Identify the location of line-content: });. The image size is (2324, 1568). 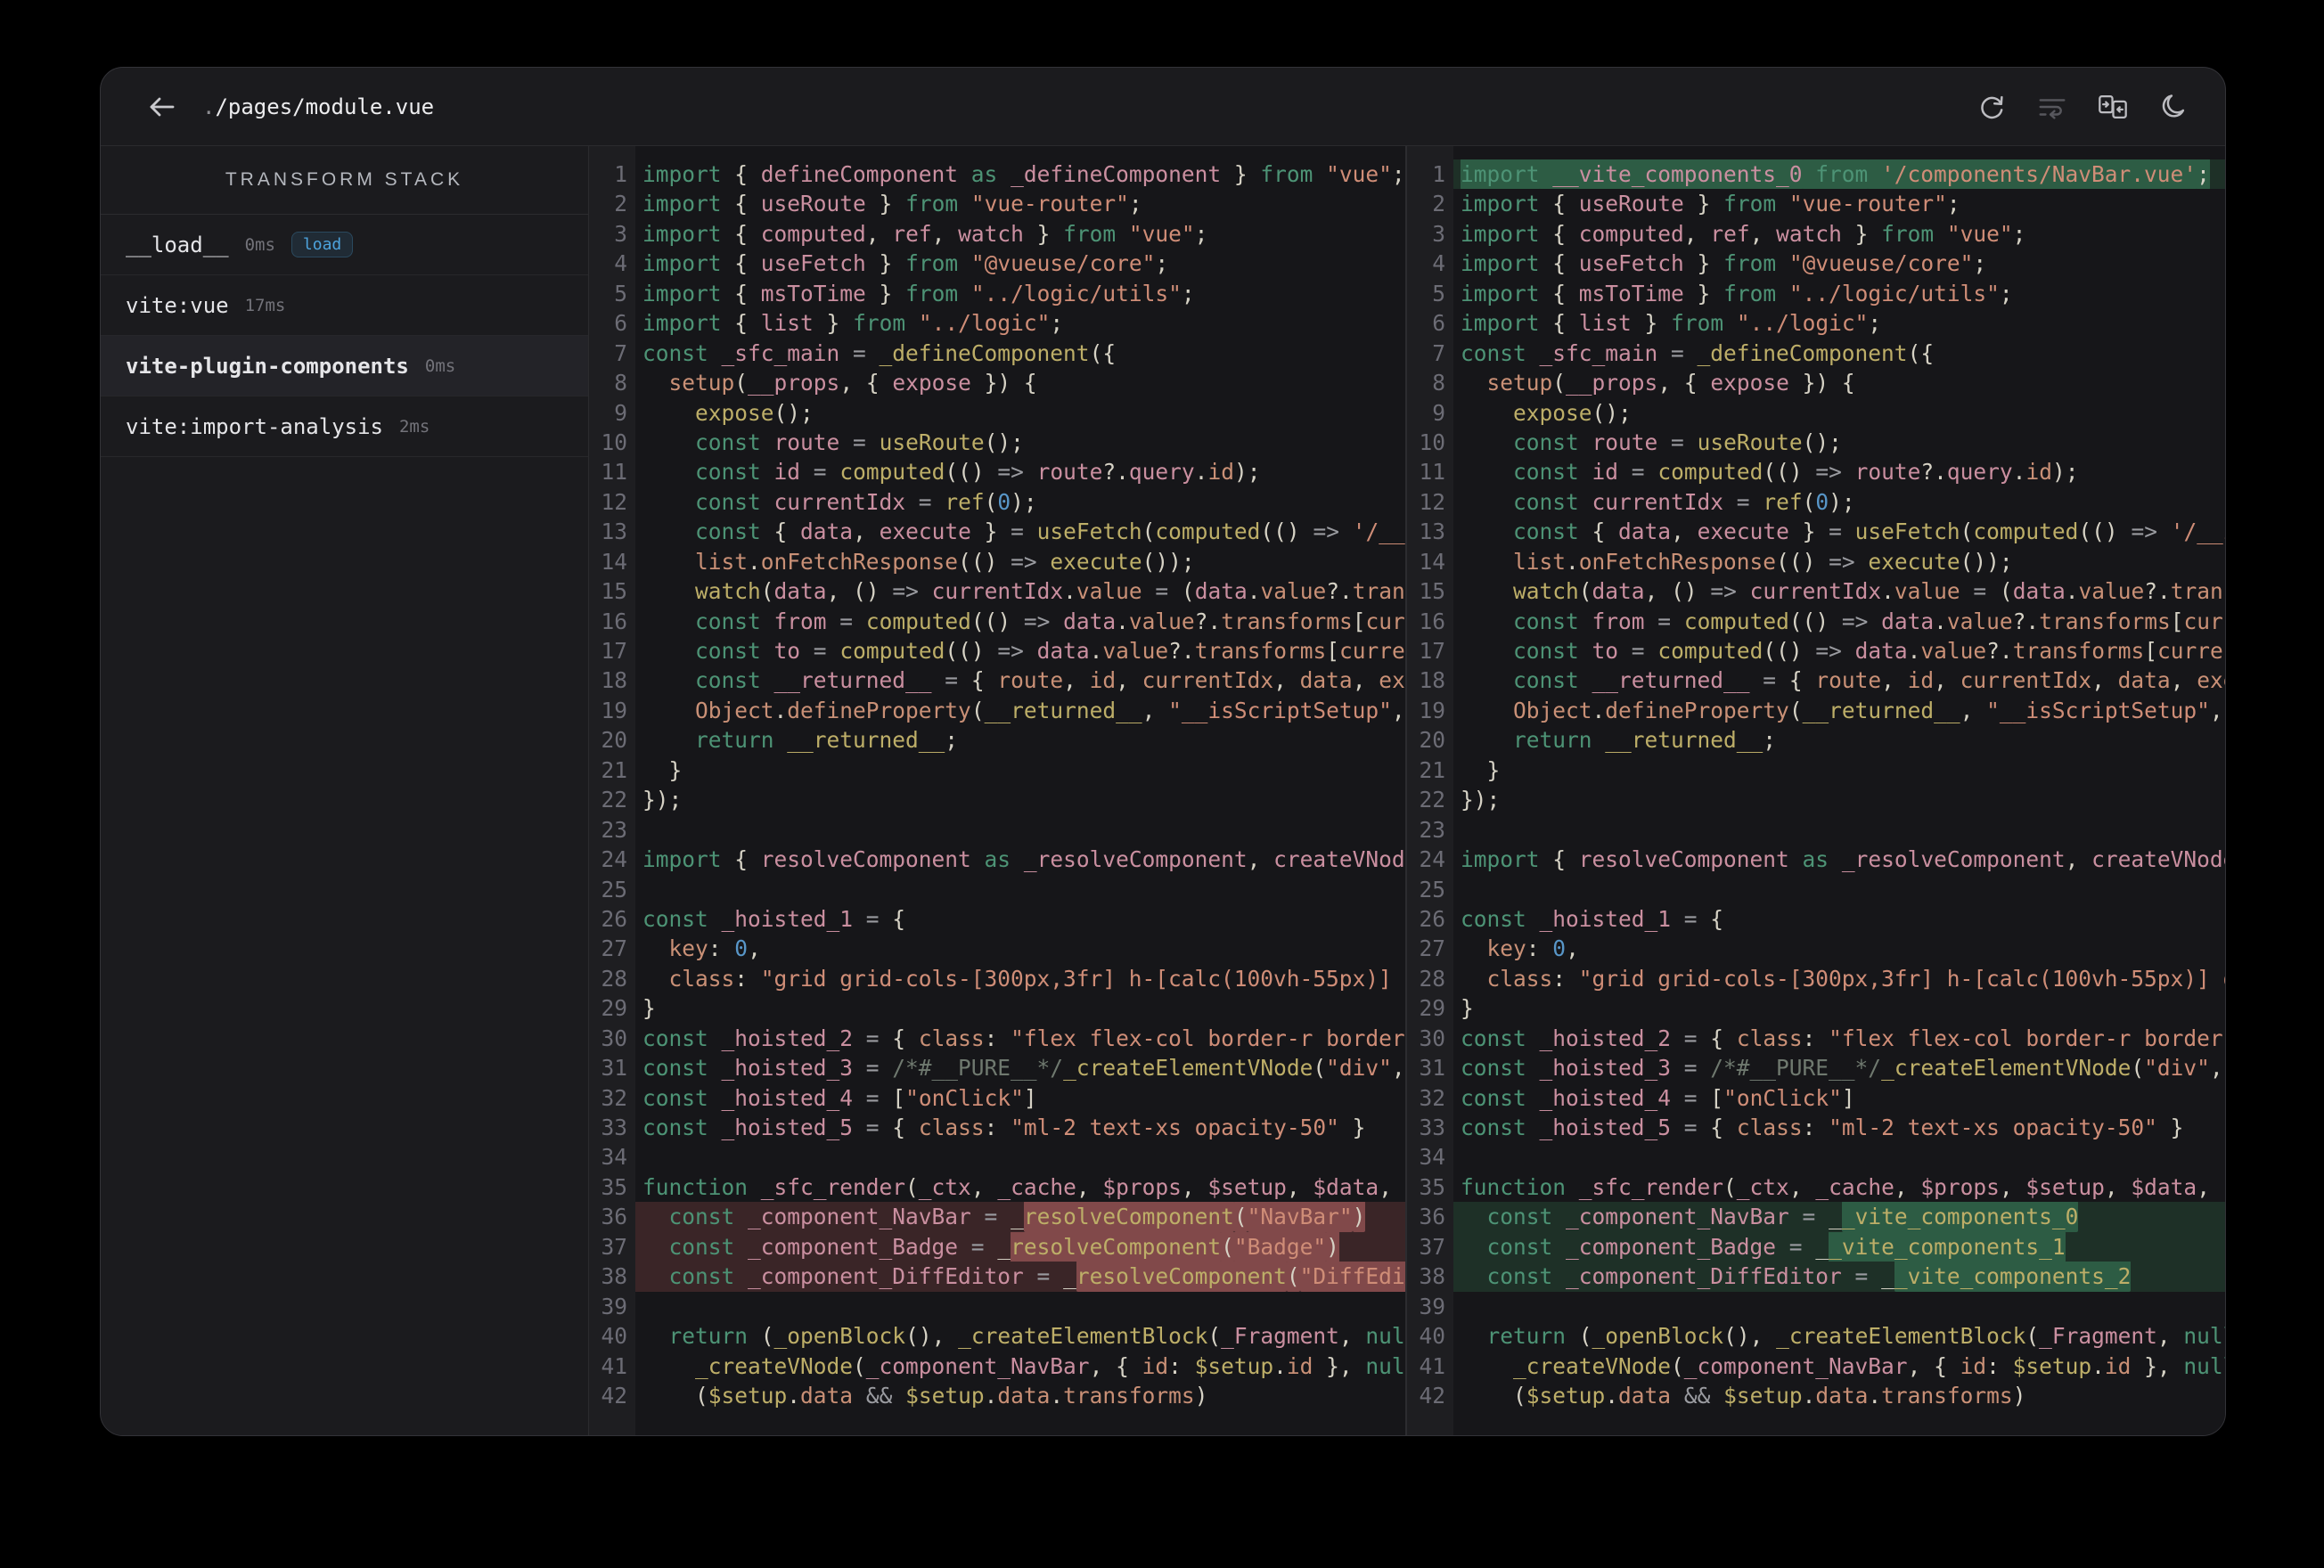
(1481, 800).